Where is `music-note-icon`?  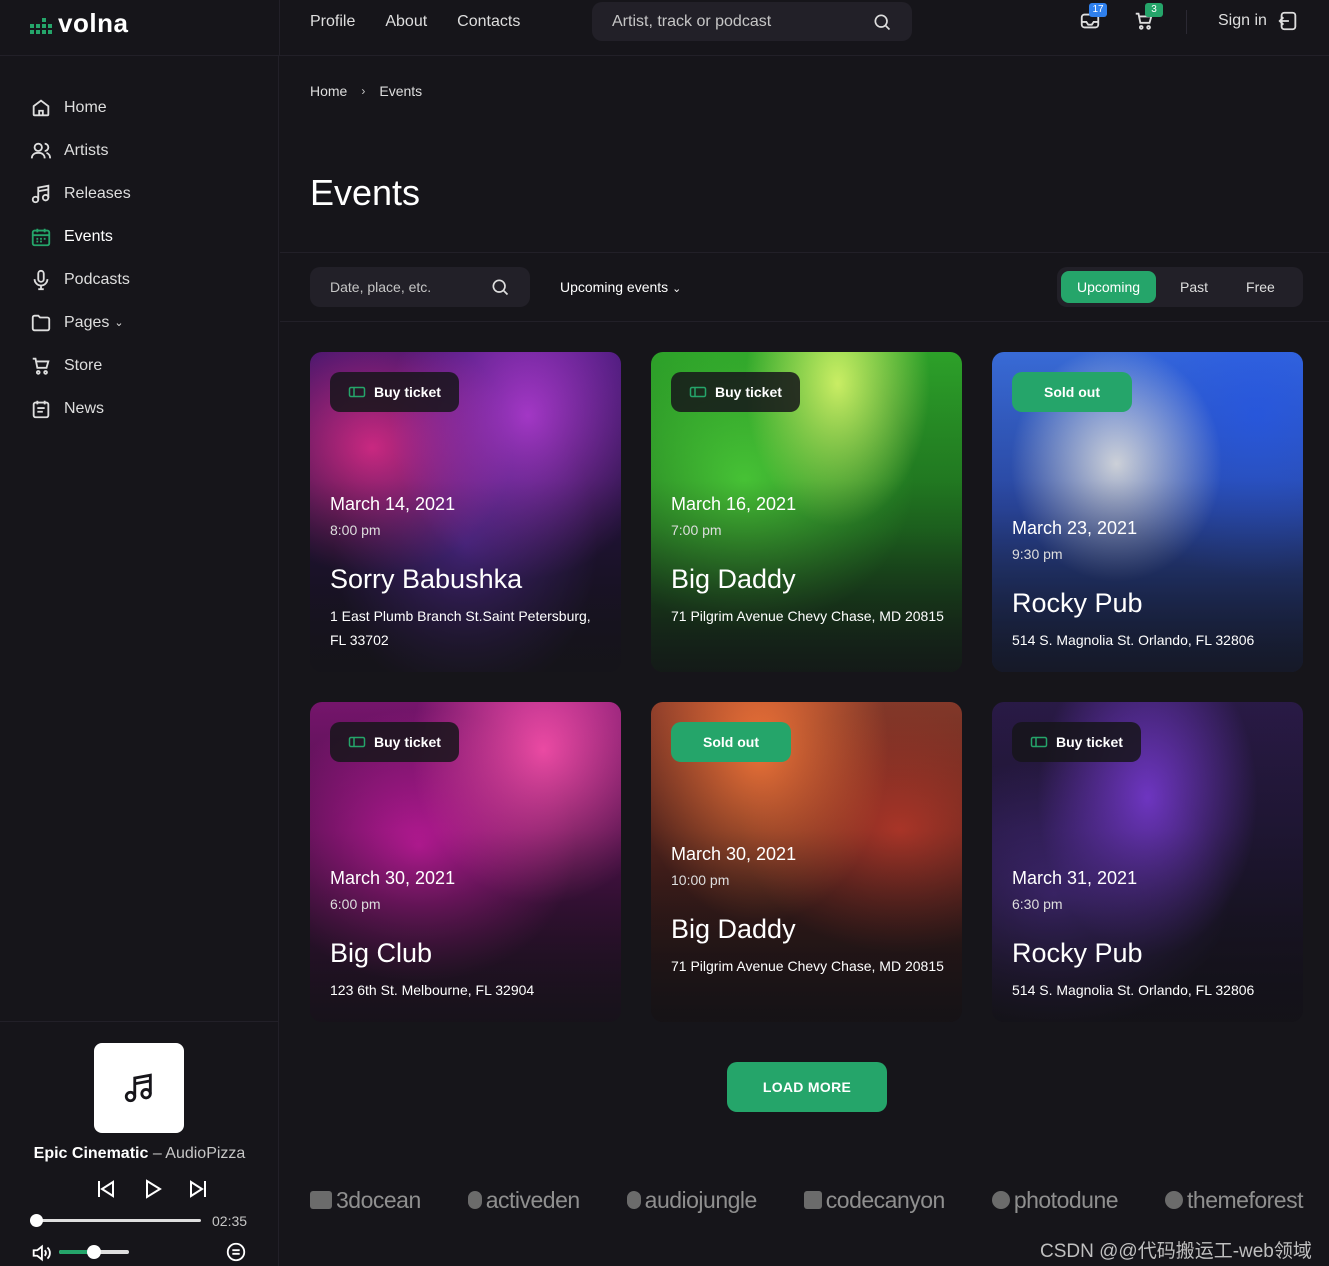
music-note-icon is located at coordinates (40, 193).